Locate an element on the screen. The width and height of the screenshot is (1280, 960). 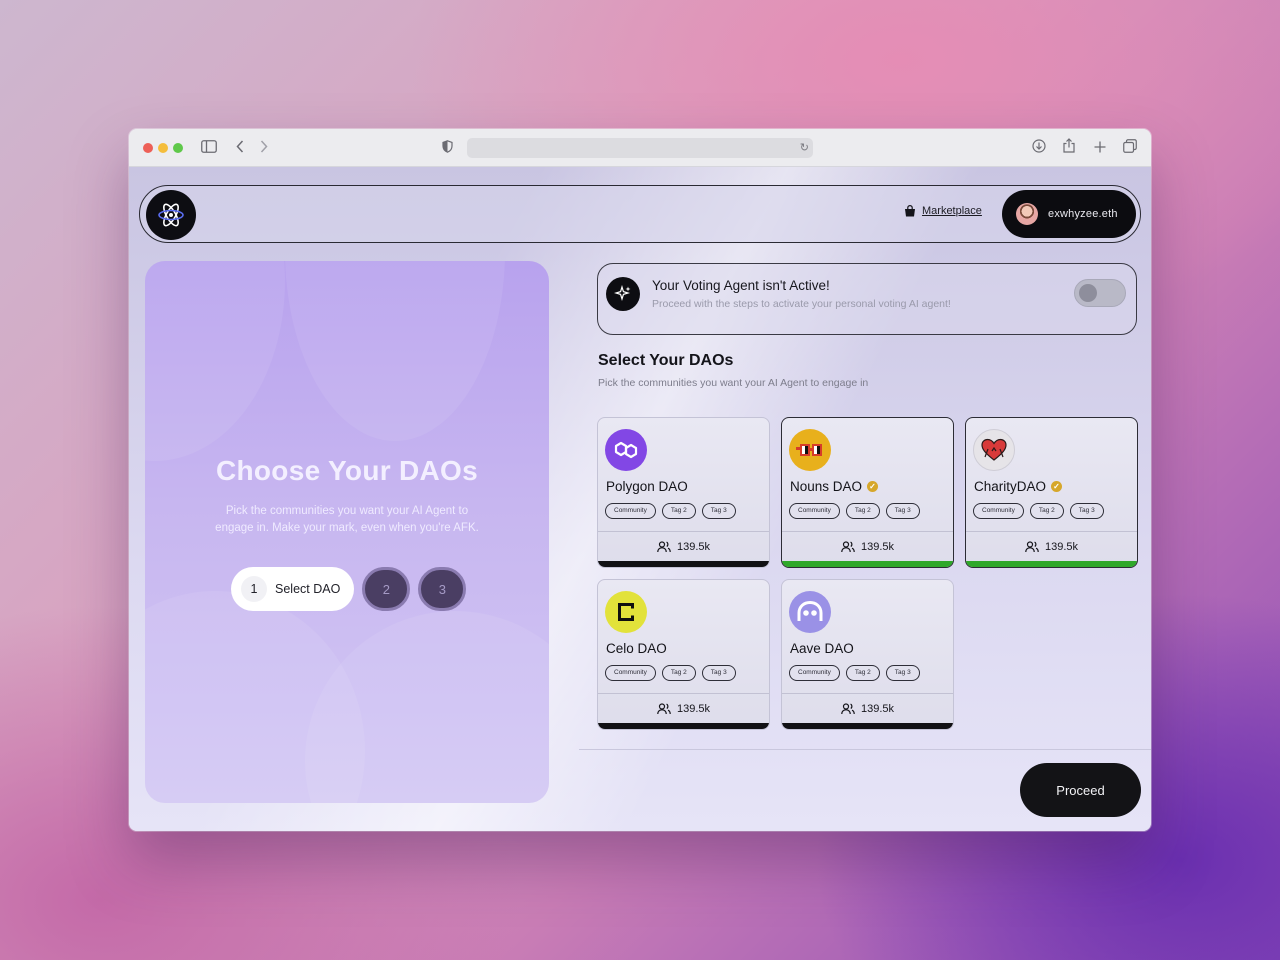
step-number: 3 is located at coordinates (442, 589).